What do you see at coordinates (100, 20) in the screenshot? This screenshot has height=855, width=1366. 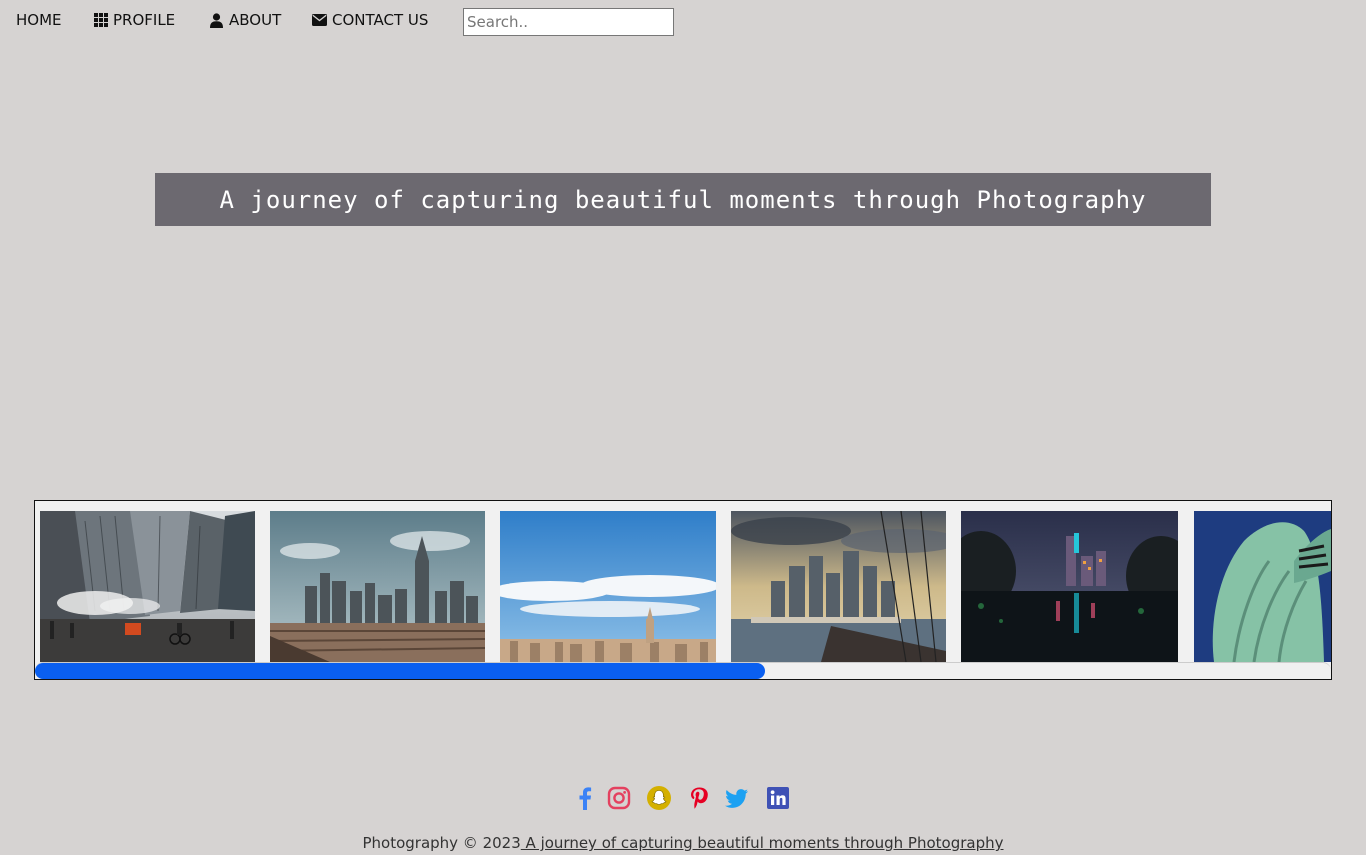 I see `grid-icon` at bounding box center [100, 20].